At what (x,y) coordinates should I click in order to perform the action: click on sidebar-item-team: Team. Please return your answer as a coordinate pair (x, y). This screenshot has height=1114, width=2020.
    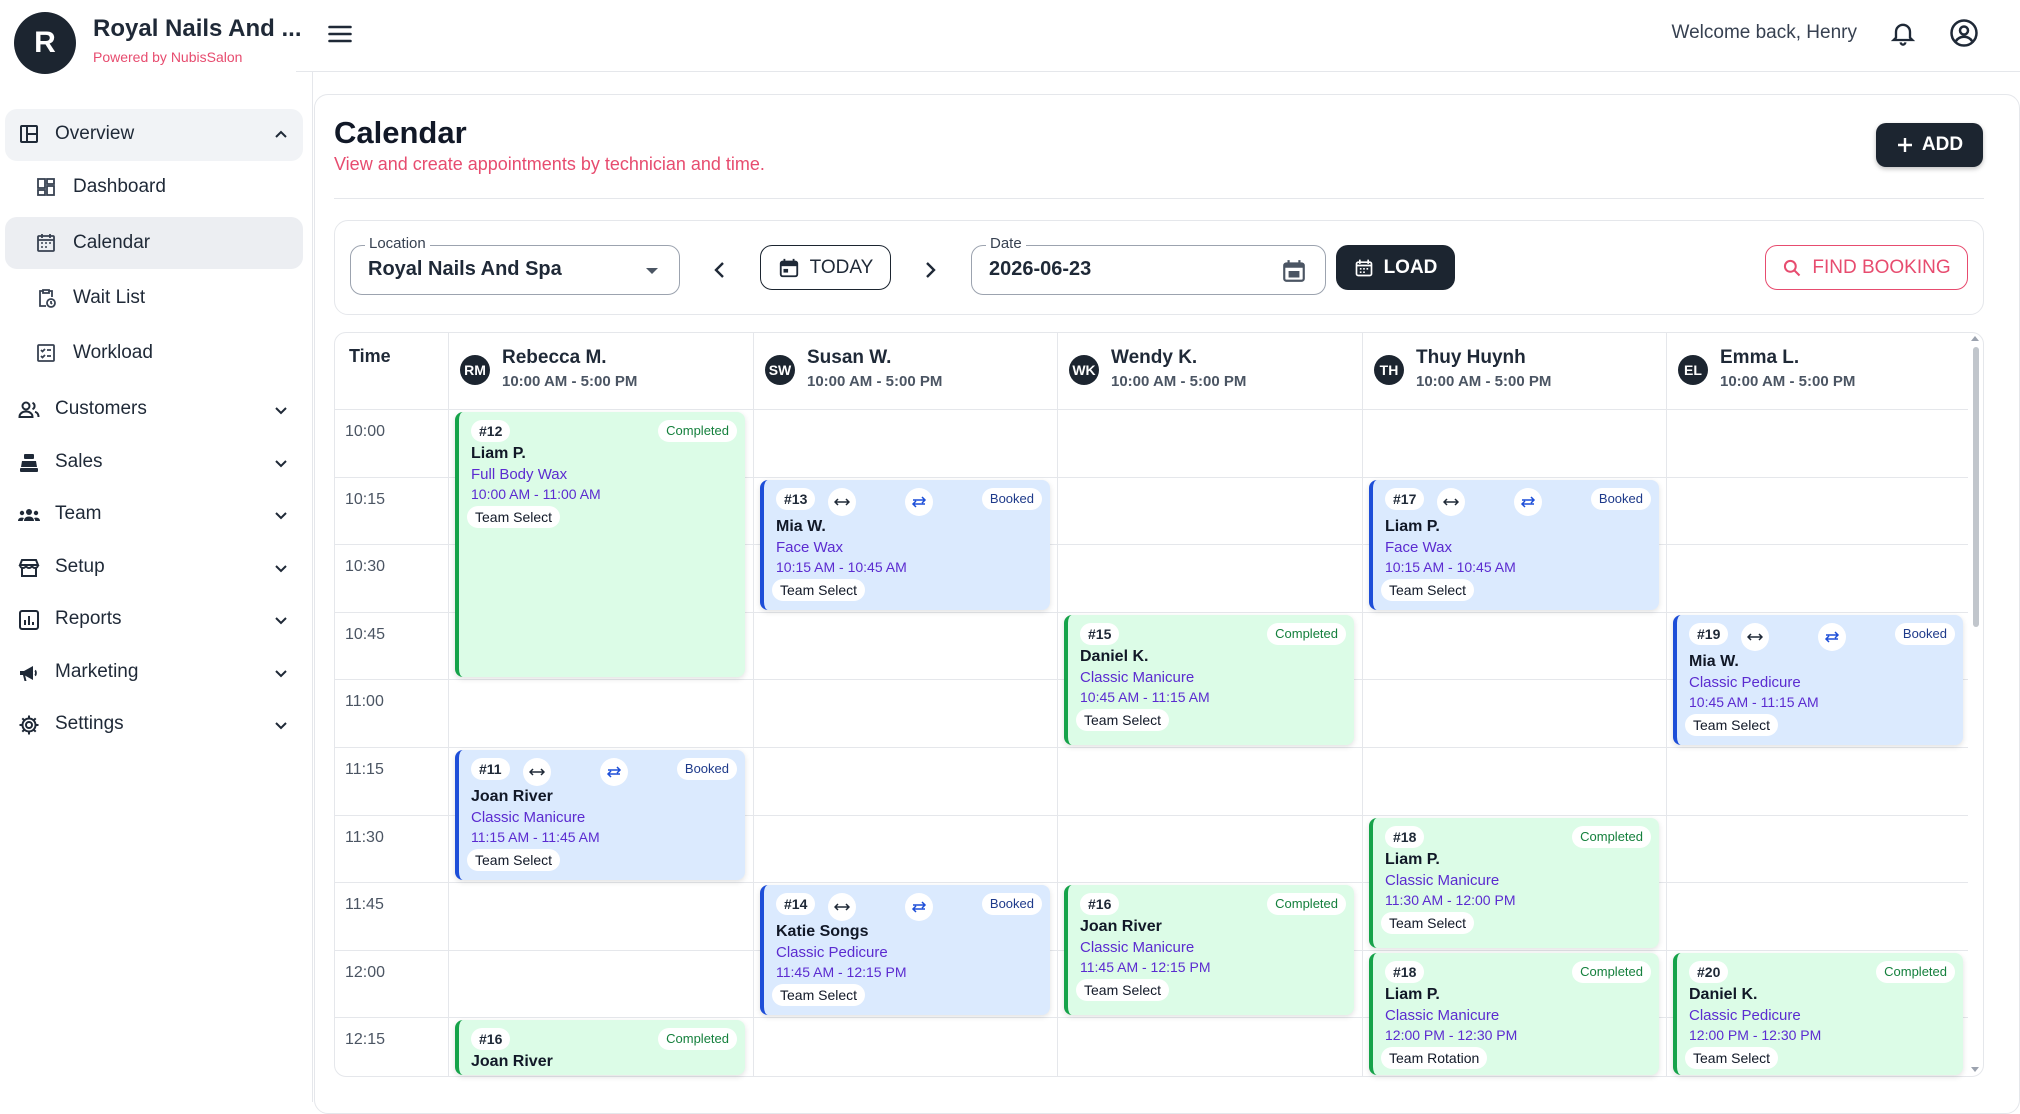
    Looking at the image, I should click on (154, 515).